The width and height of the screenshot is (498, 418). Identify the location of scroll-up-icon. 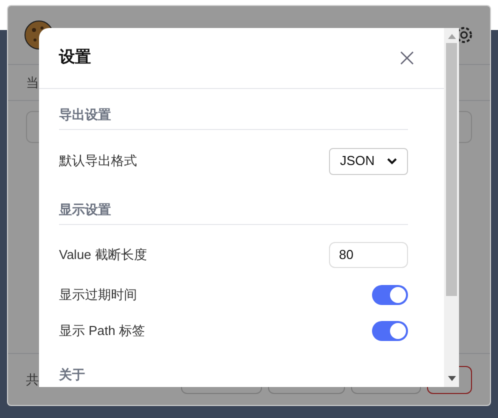
(452, 36).